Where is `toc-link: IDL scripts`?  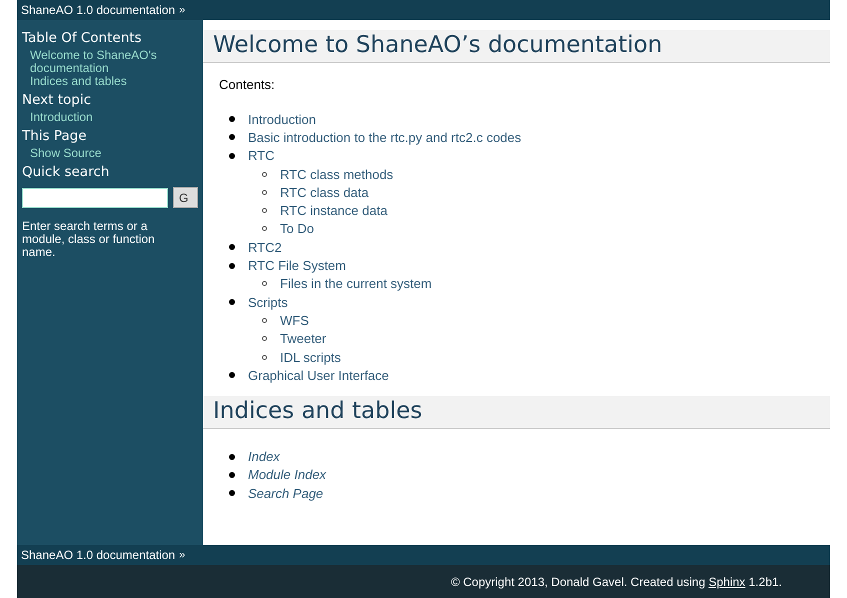
toc-link: IDL scripts is located at coordinates (310, 357).